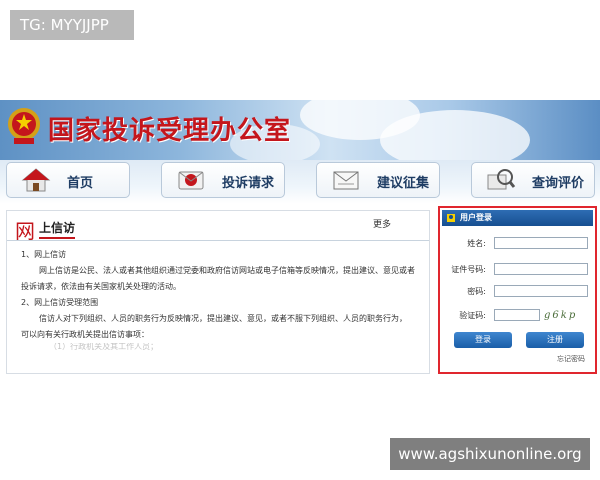 This screenshot has width=600, height=480. I want to click on panel-title-char: 网, so click(25, 231).